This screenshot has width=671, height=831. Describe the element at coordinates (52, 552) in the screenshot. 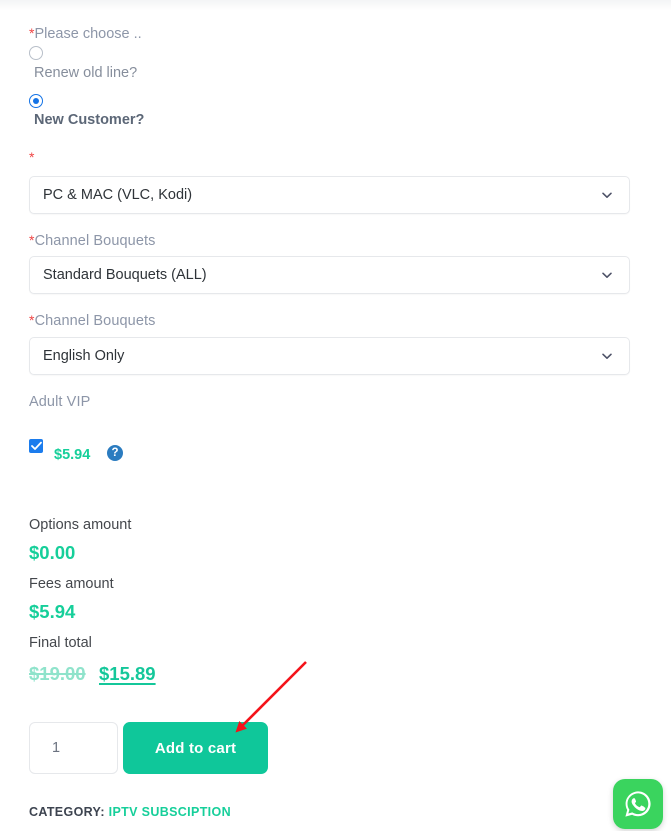

I see `options-amount-value: $0.00` at that location.